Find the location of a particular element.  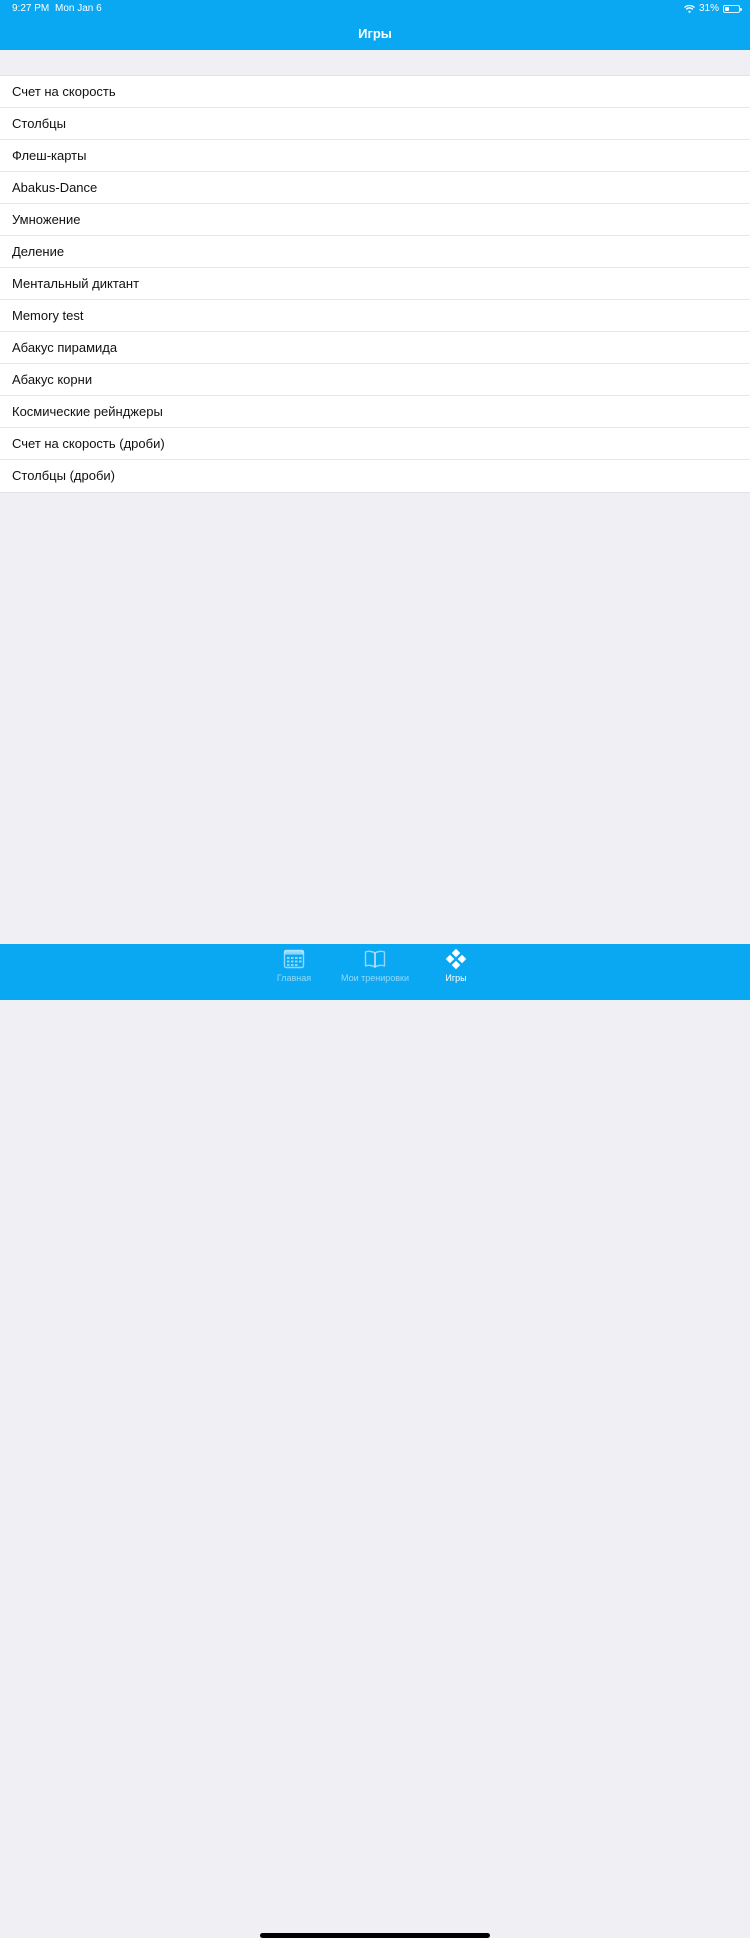

status-date: Mon Jan 6 is located at coordinates (78, 8).